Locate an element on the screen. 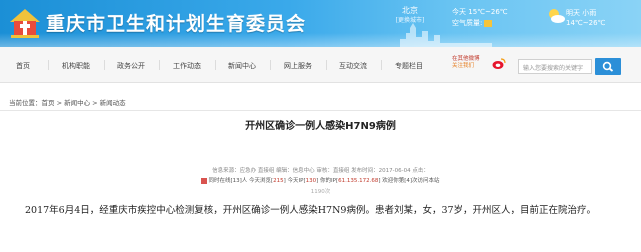 This screenshot has width=641, height=252. today-views: 215 is located at coordinates (278, 181).